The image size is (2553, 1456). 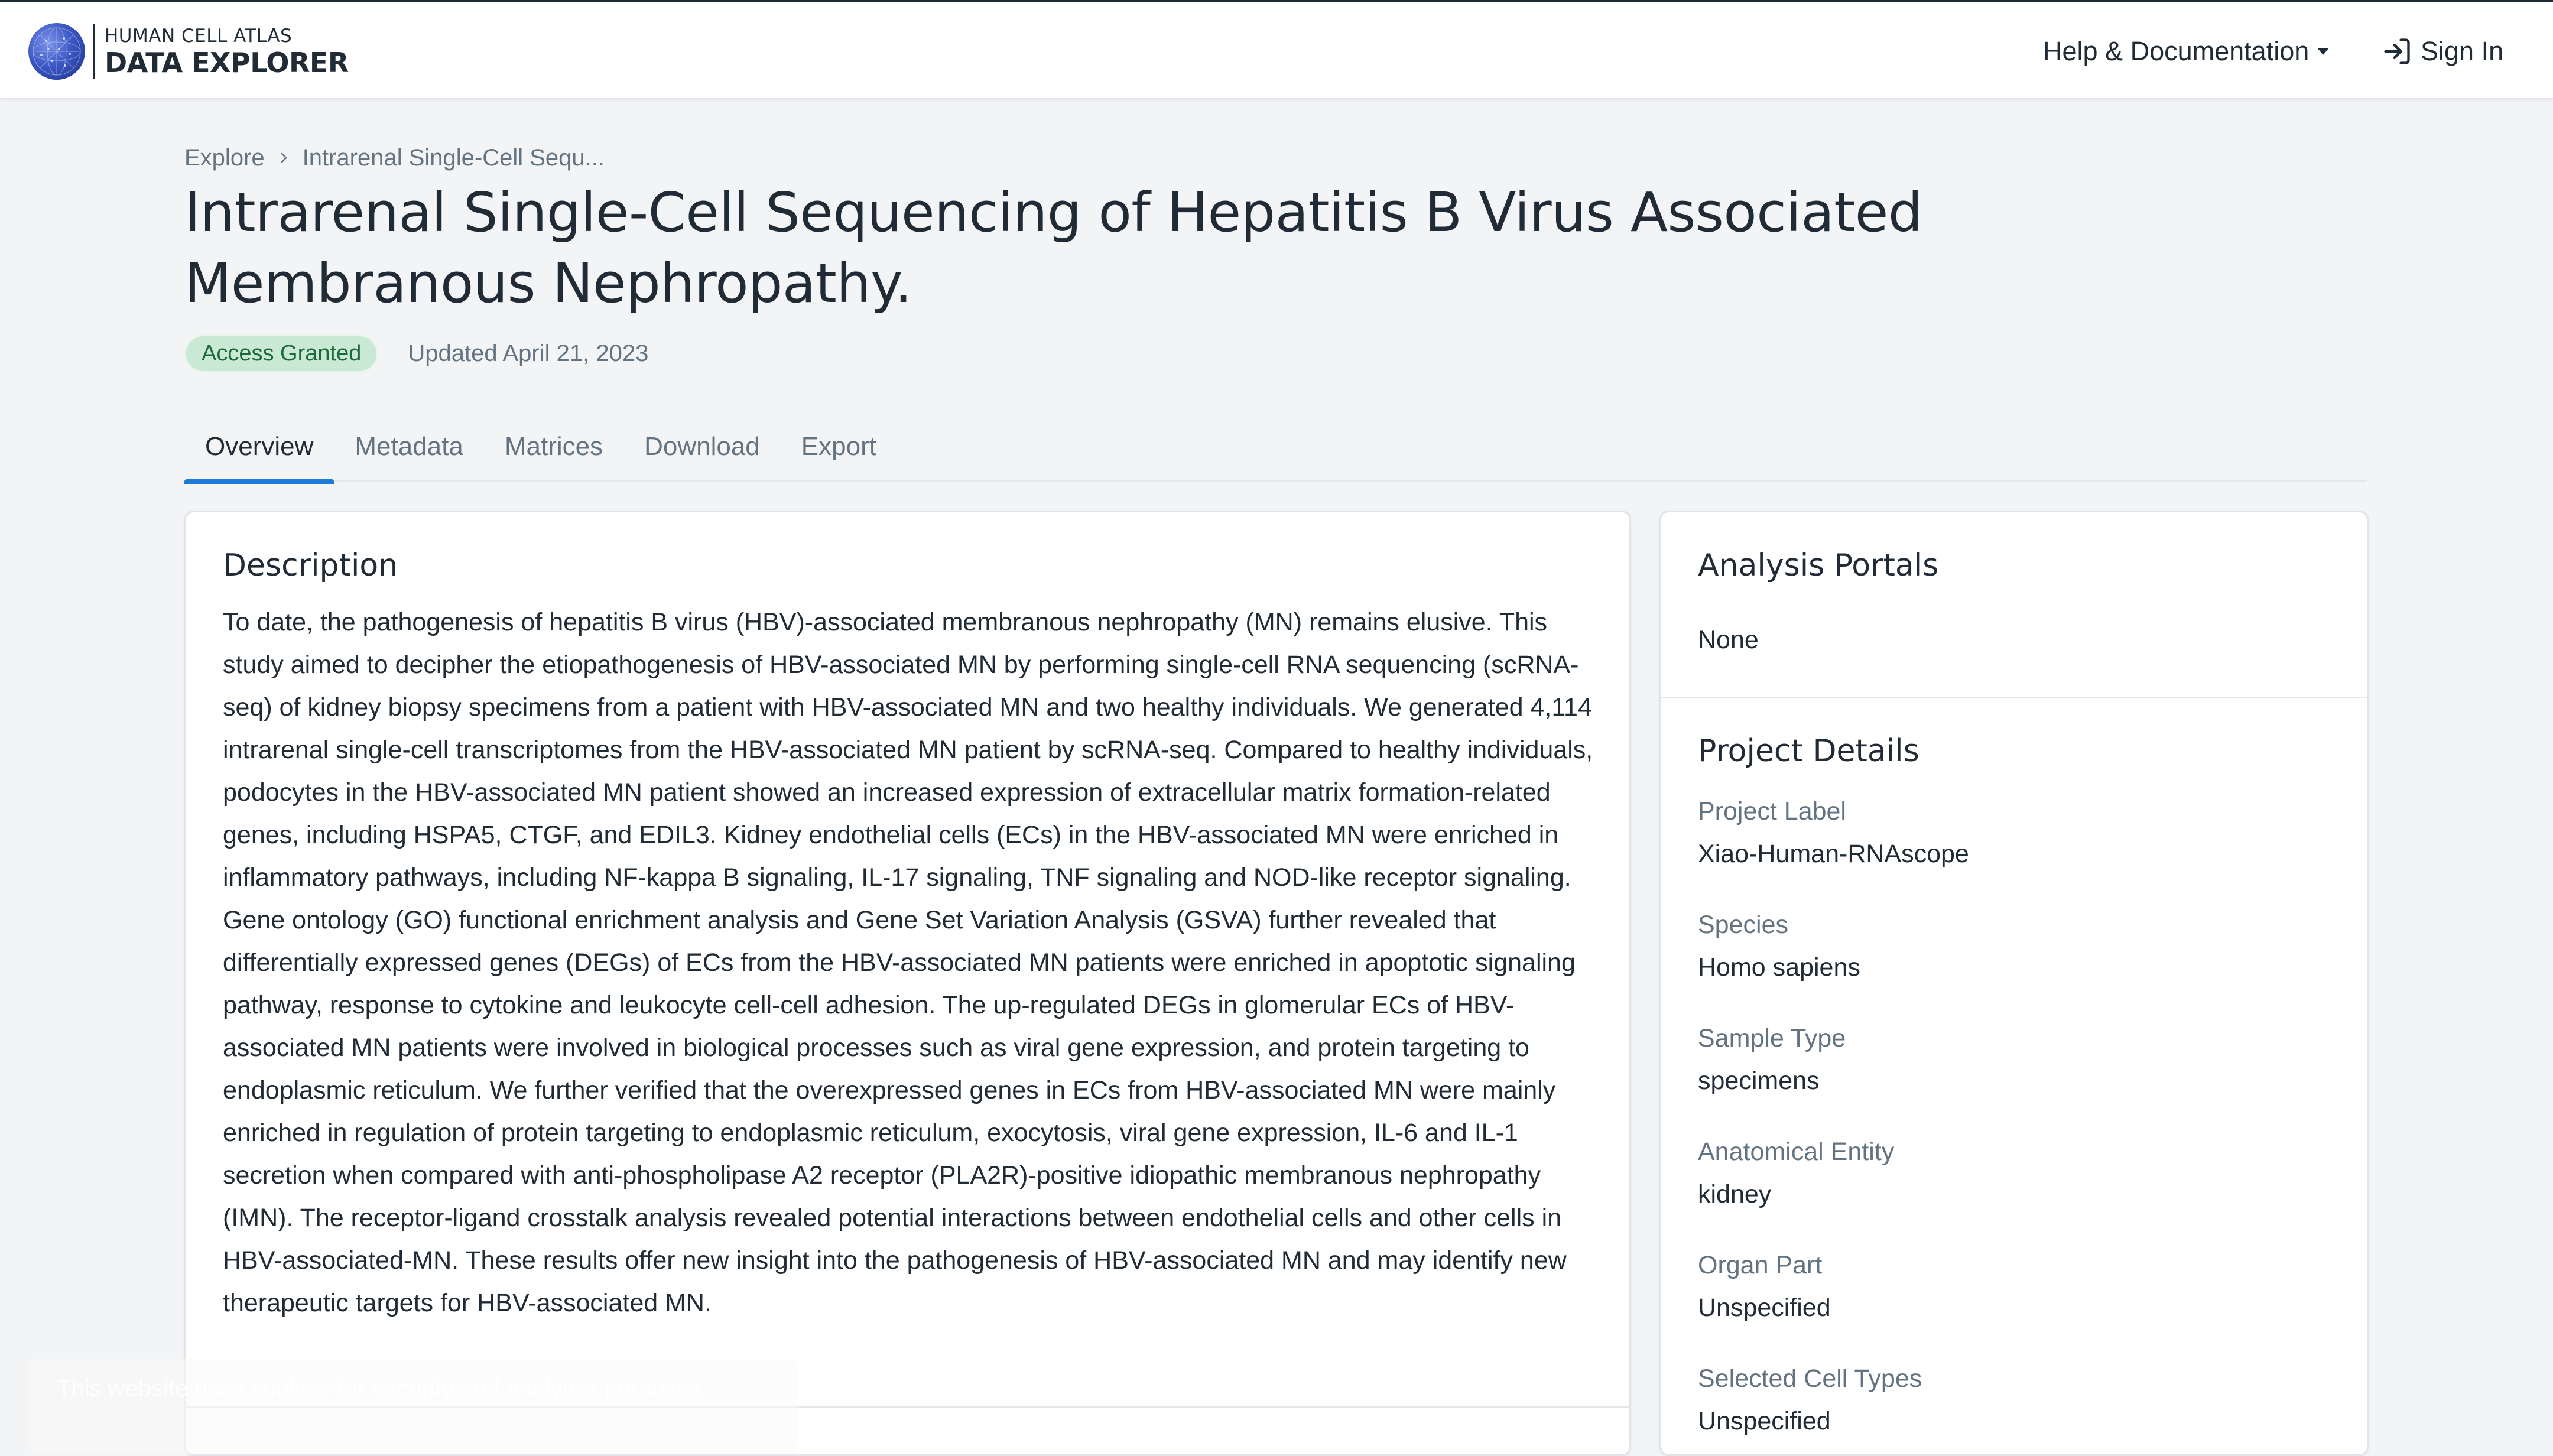 What do you see at coordinates (1759, 1081) in the screenshot?
I see `sample-type-value: specimens` at bounding box center [1759, 1081].